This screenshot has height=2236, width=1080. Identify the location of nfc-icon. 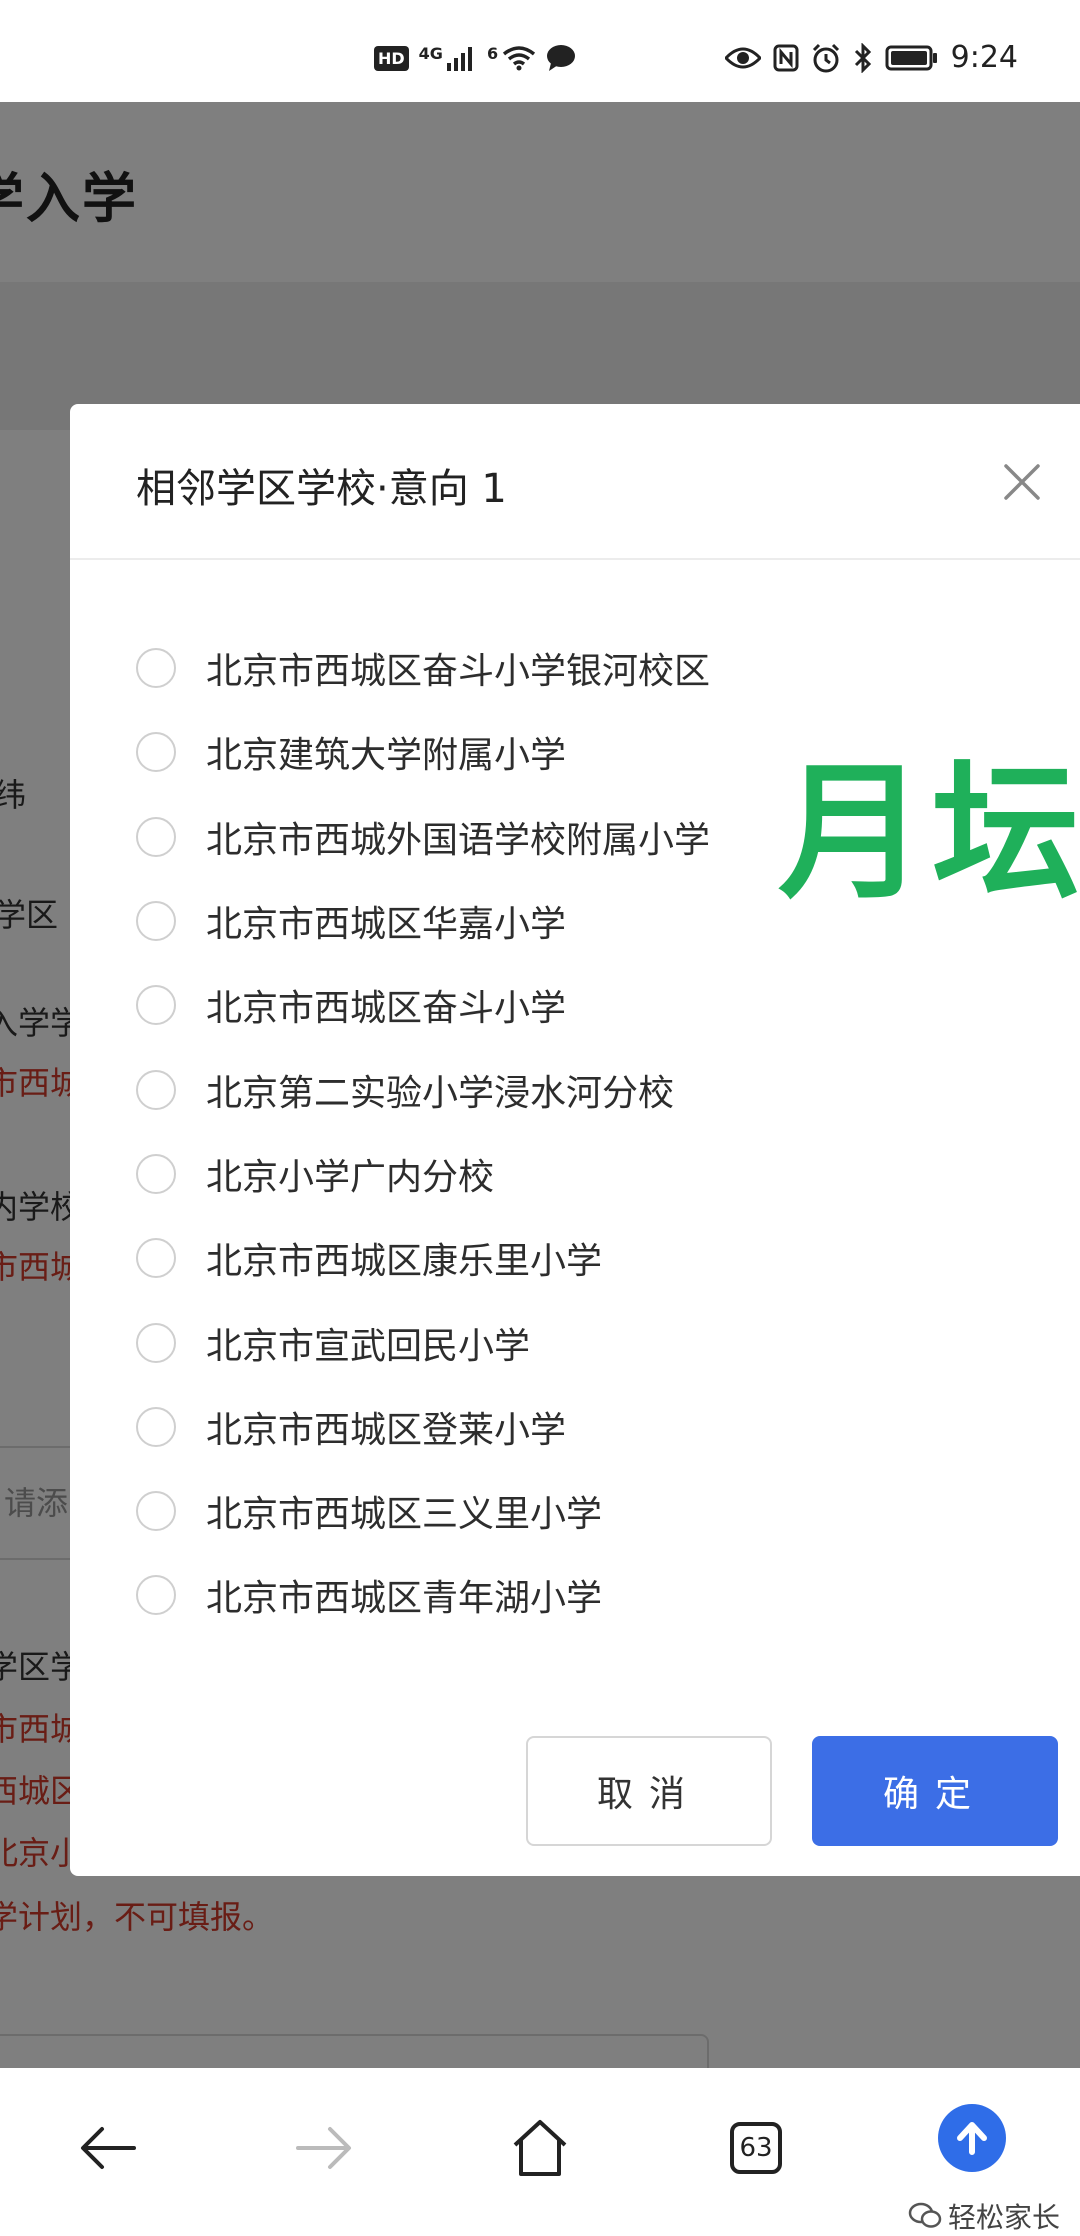
(786, 57).